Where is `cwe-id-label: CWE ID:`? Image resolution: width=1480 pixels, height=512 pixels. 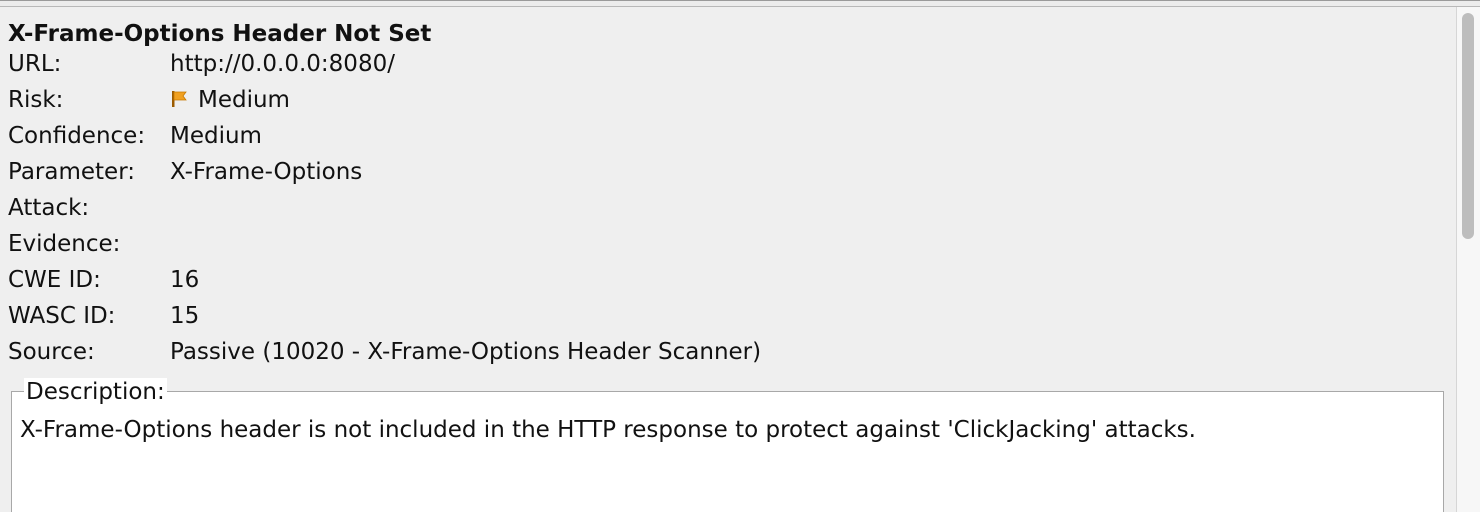
cwe-id-label: CWE ID: is located at coordinates (54, 280).